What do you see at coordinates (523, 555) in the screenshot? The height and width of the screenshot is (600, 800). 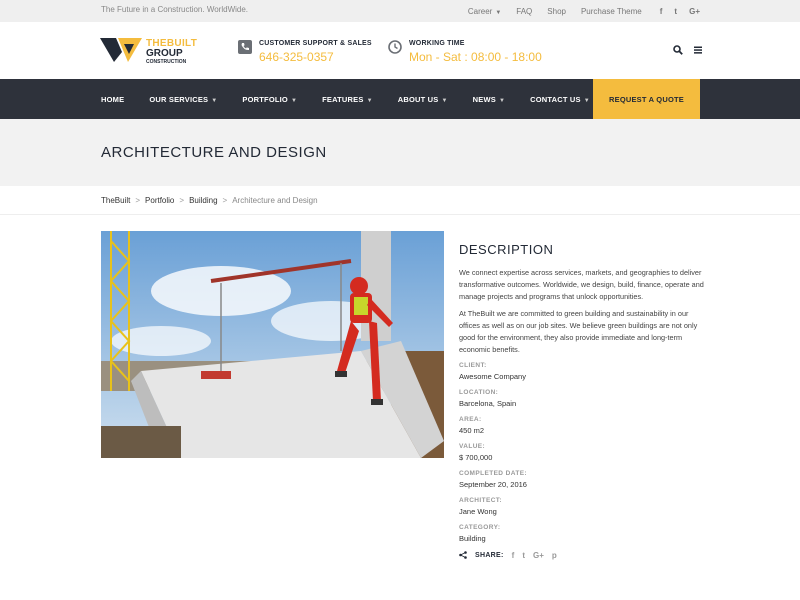 I see `twitter-share-icon: t` at bounding box center [523, 555].